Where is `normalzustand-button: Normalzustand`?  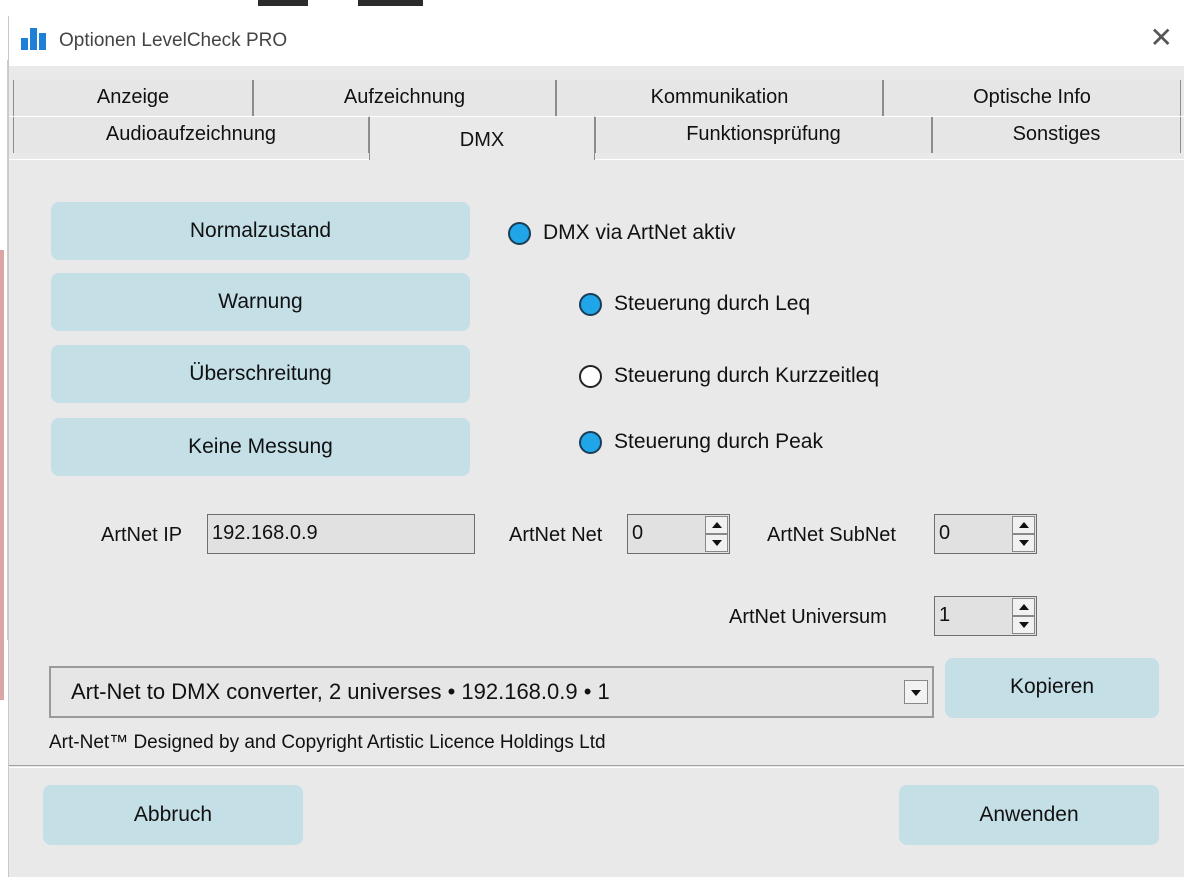 normalzustand-button: Normalzustand is located at coordinates (260, 231).